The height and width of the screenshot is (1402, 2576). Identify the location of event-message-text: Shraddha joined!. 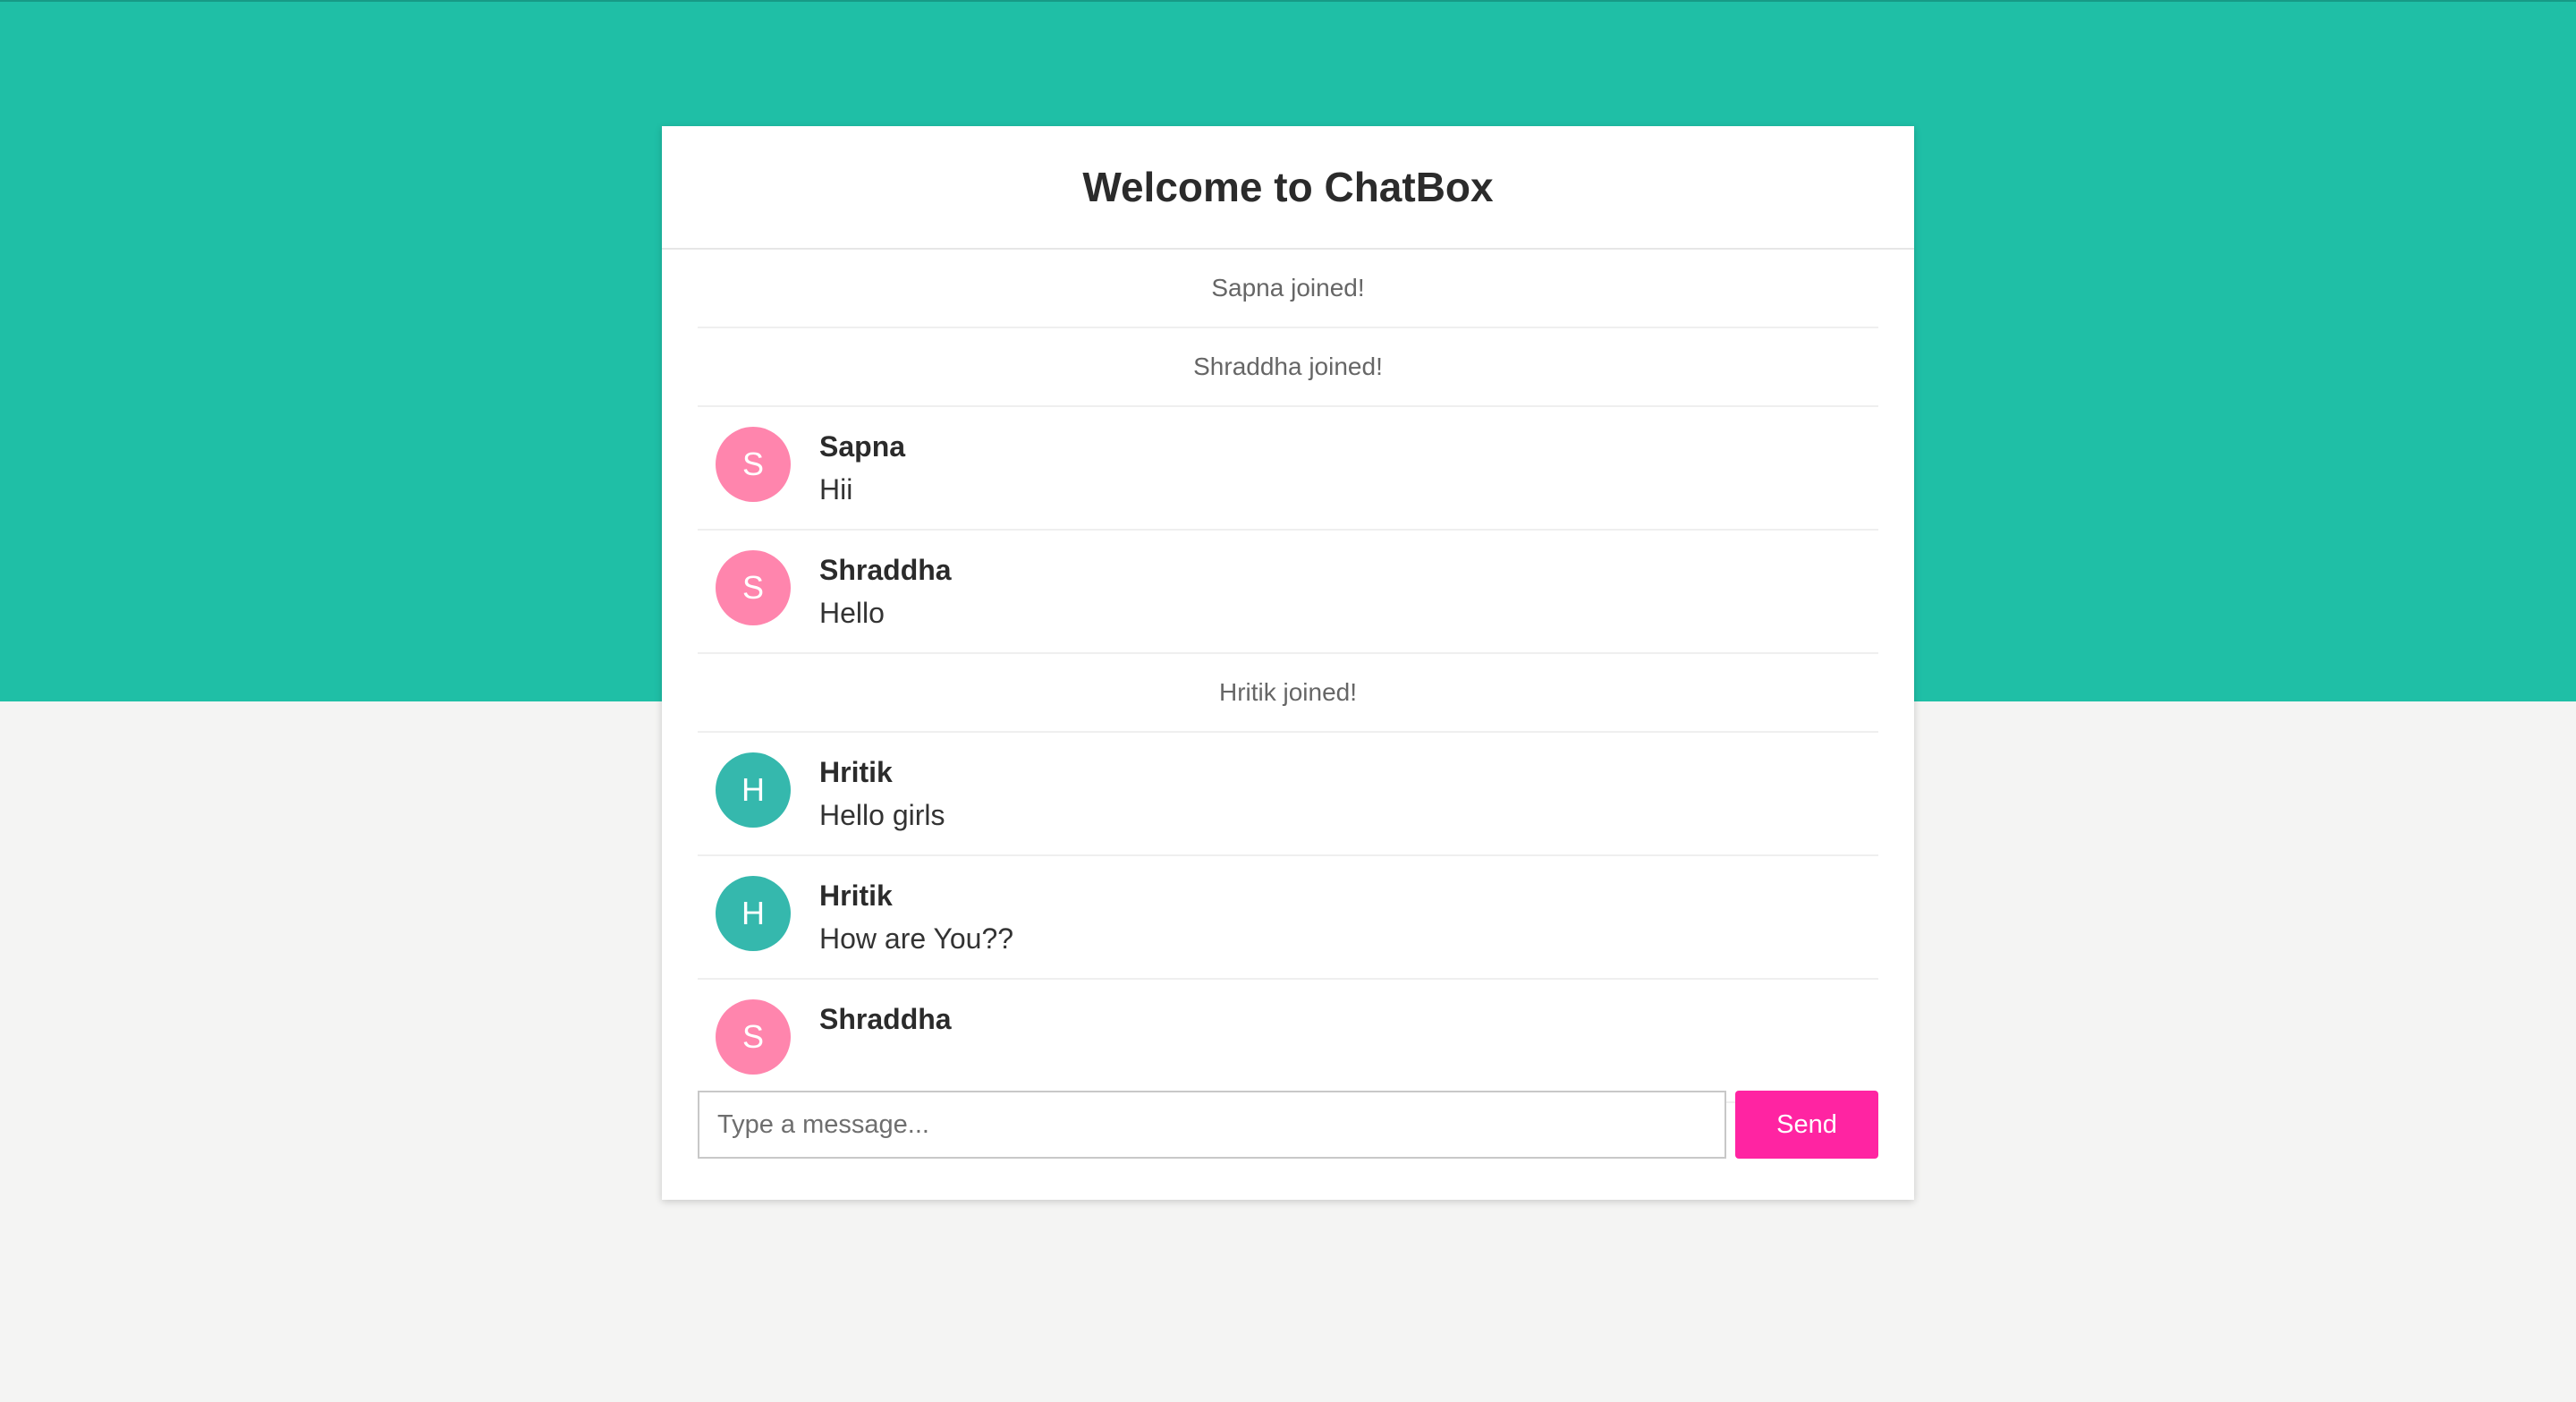
(1288, 366).